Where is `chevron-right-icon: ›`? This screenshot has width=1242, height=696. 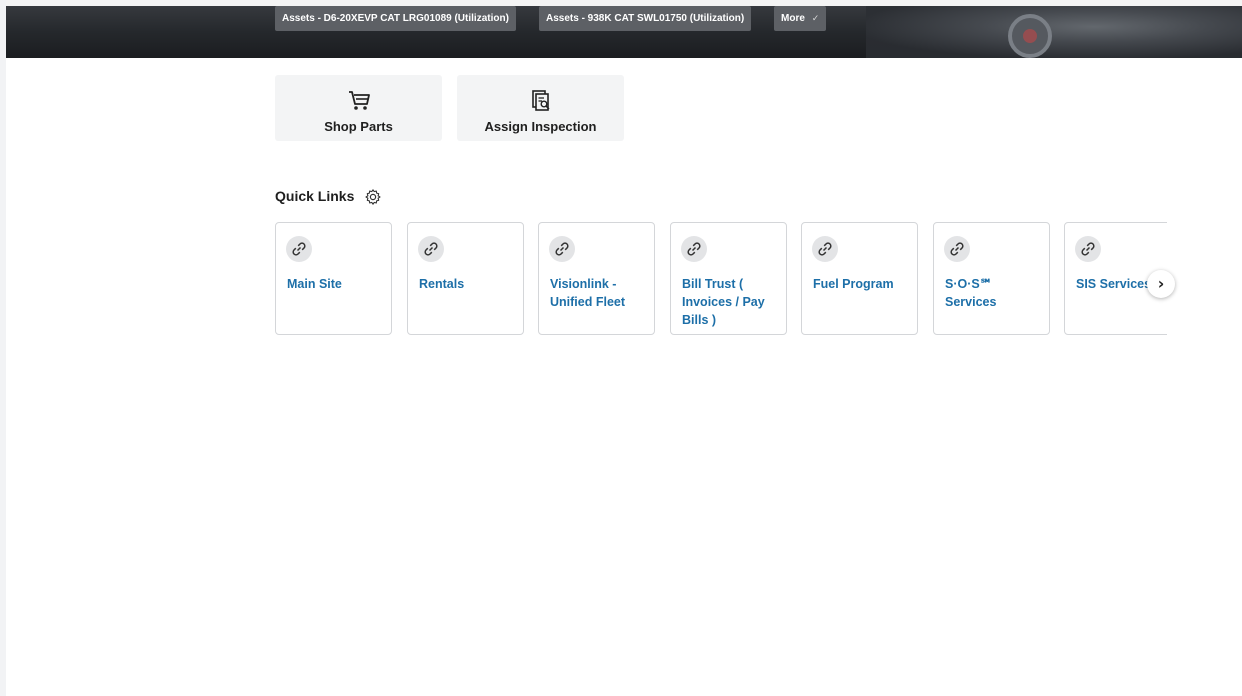
chevron-right-icon: › is located at coordinates (1161, 283).